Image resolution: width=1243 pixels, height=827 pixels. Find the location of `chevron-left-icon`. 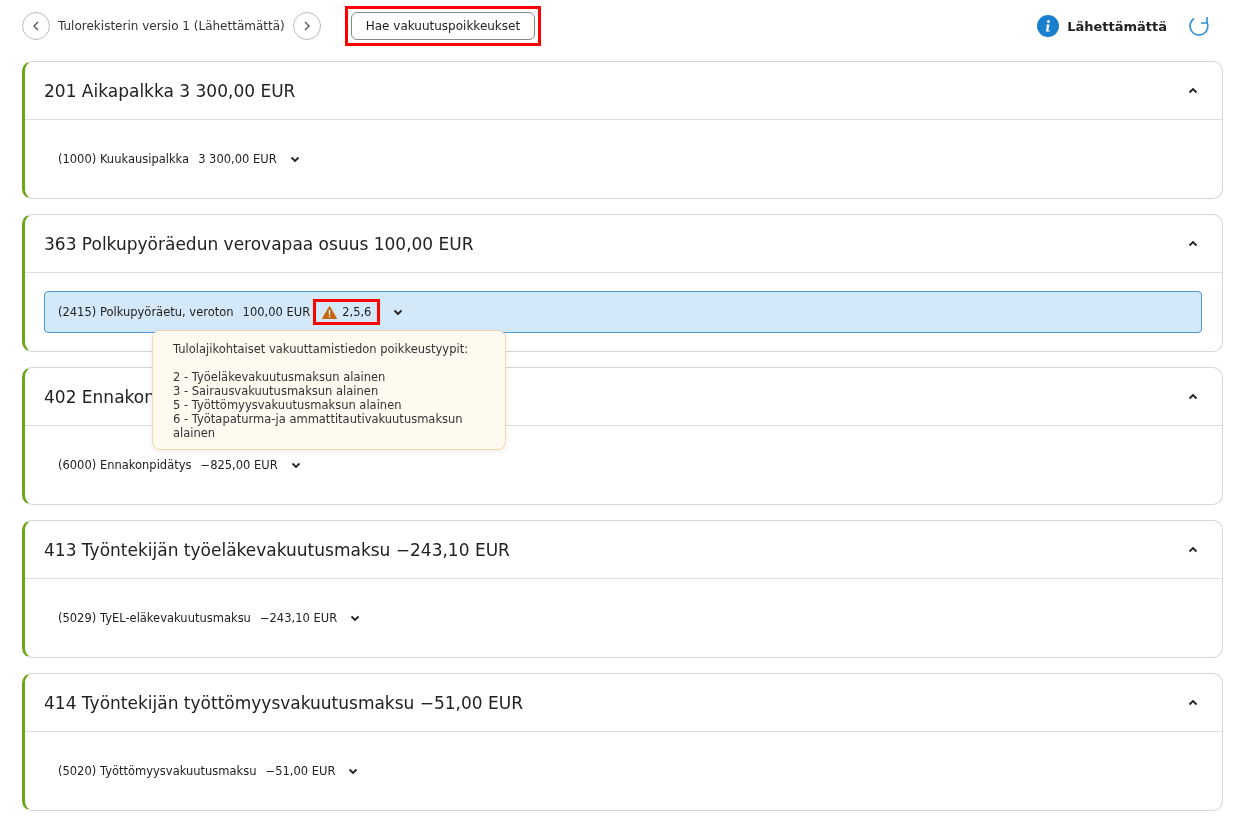

chevron-left-icon is located at coordinates (36, 26).